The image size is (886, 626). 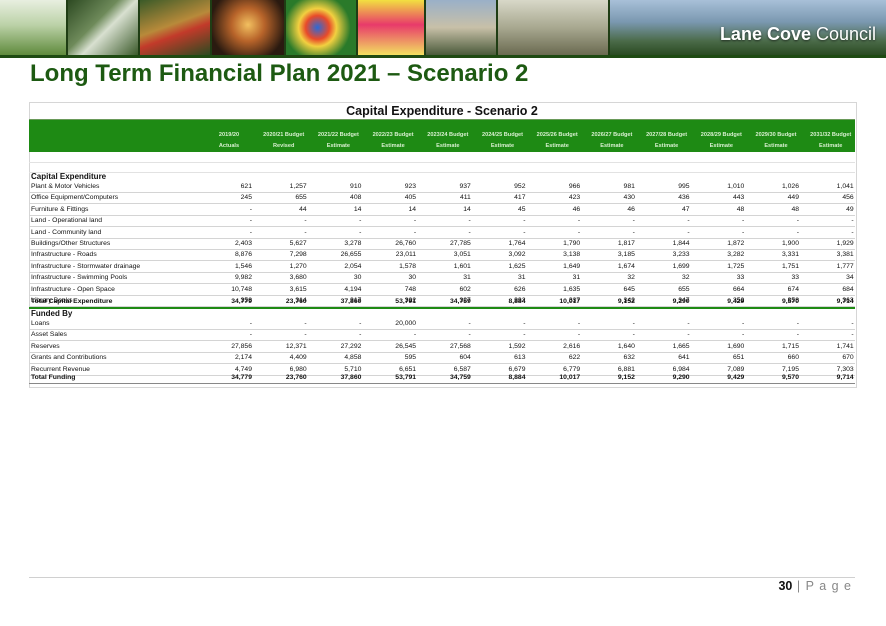 What do you see at coordinates (521, 209) in the screenshot?
I see `row-value: 45` at bounding box center [521, 209].